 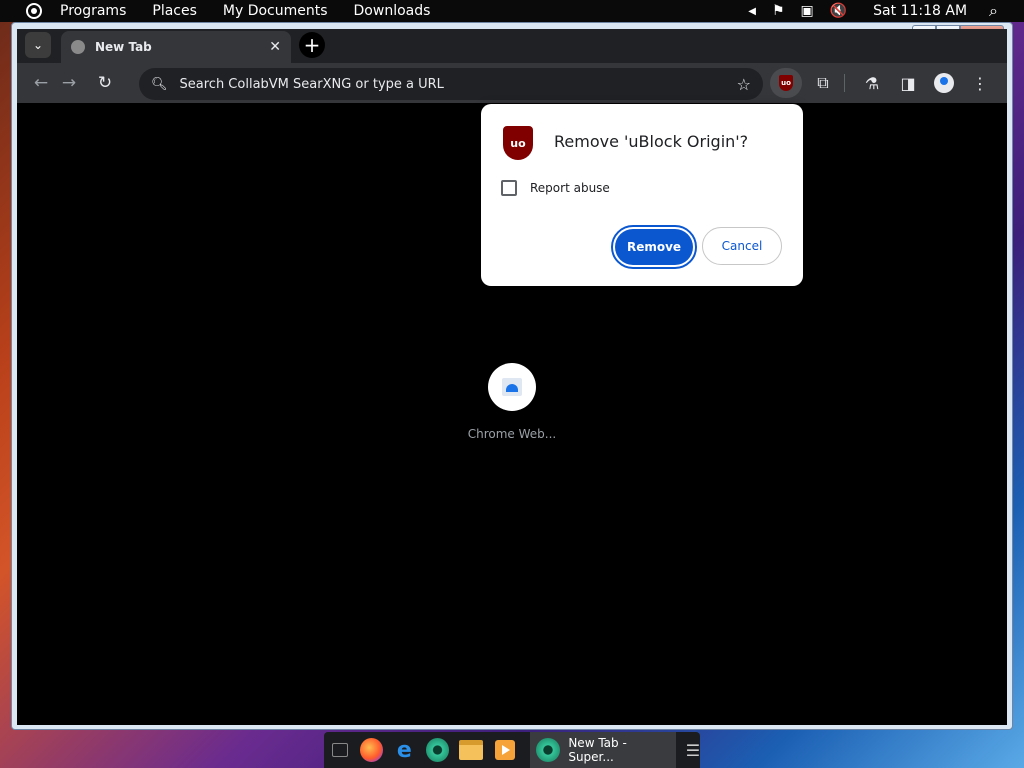 I want to click on search-icon: 🔍︎, so click(x=159, y=84).